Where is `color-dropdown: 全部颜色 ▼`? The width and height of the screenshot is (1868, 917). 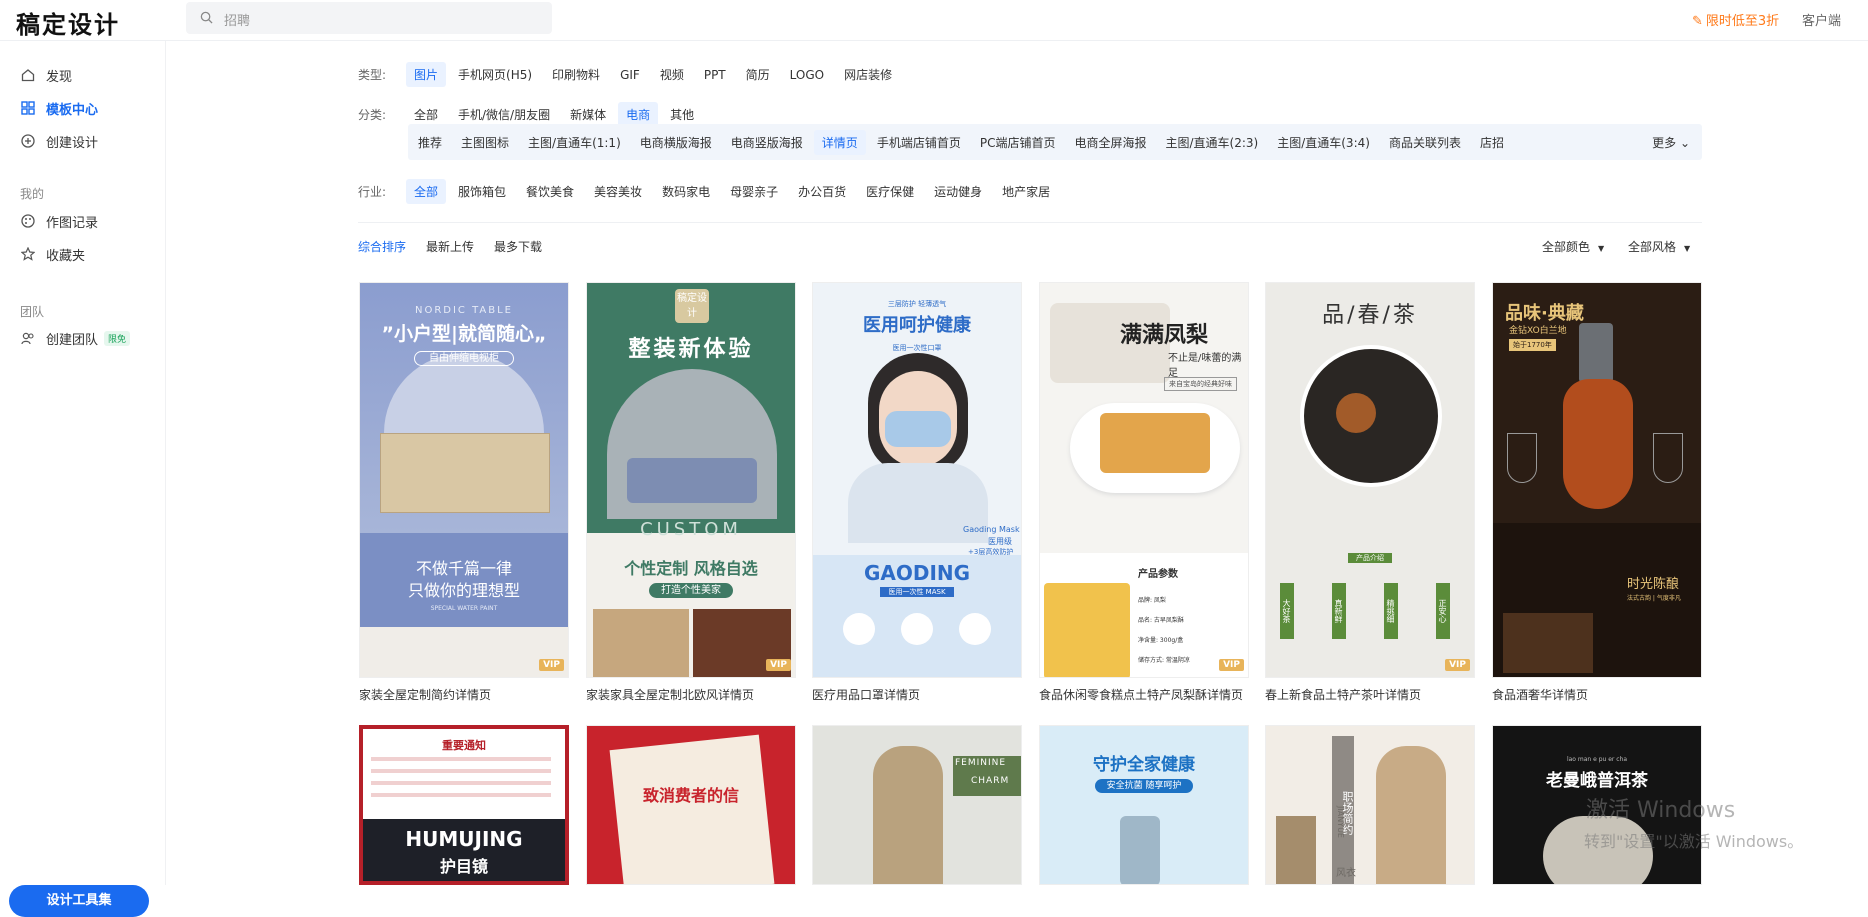 color-dropdown: 全部颜色 ▼ is located at coordinates (1573, 246).